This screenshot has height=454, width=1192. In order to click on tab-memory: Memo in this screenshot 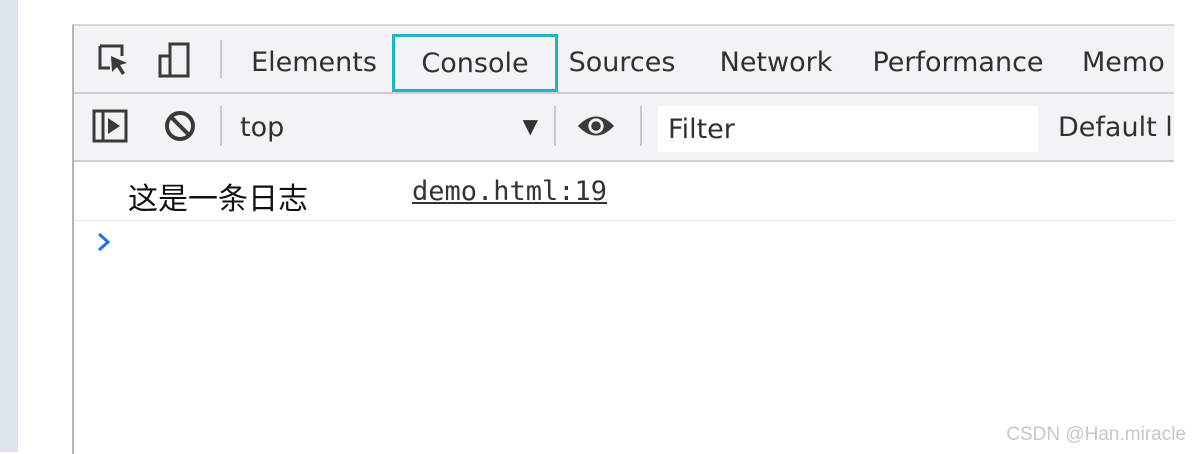, I will do `click(1128, 62)`.